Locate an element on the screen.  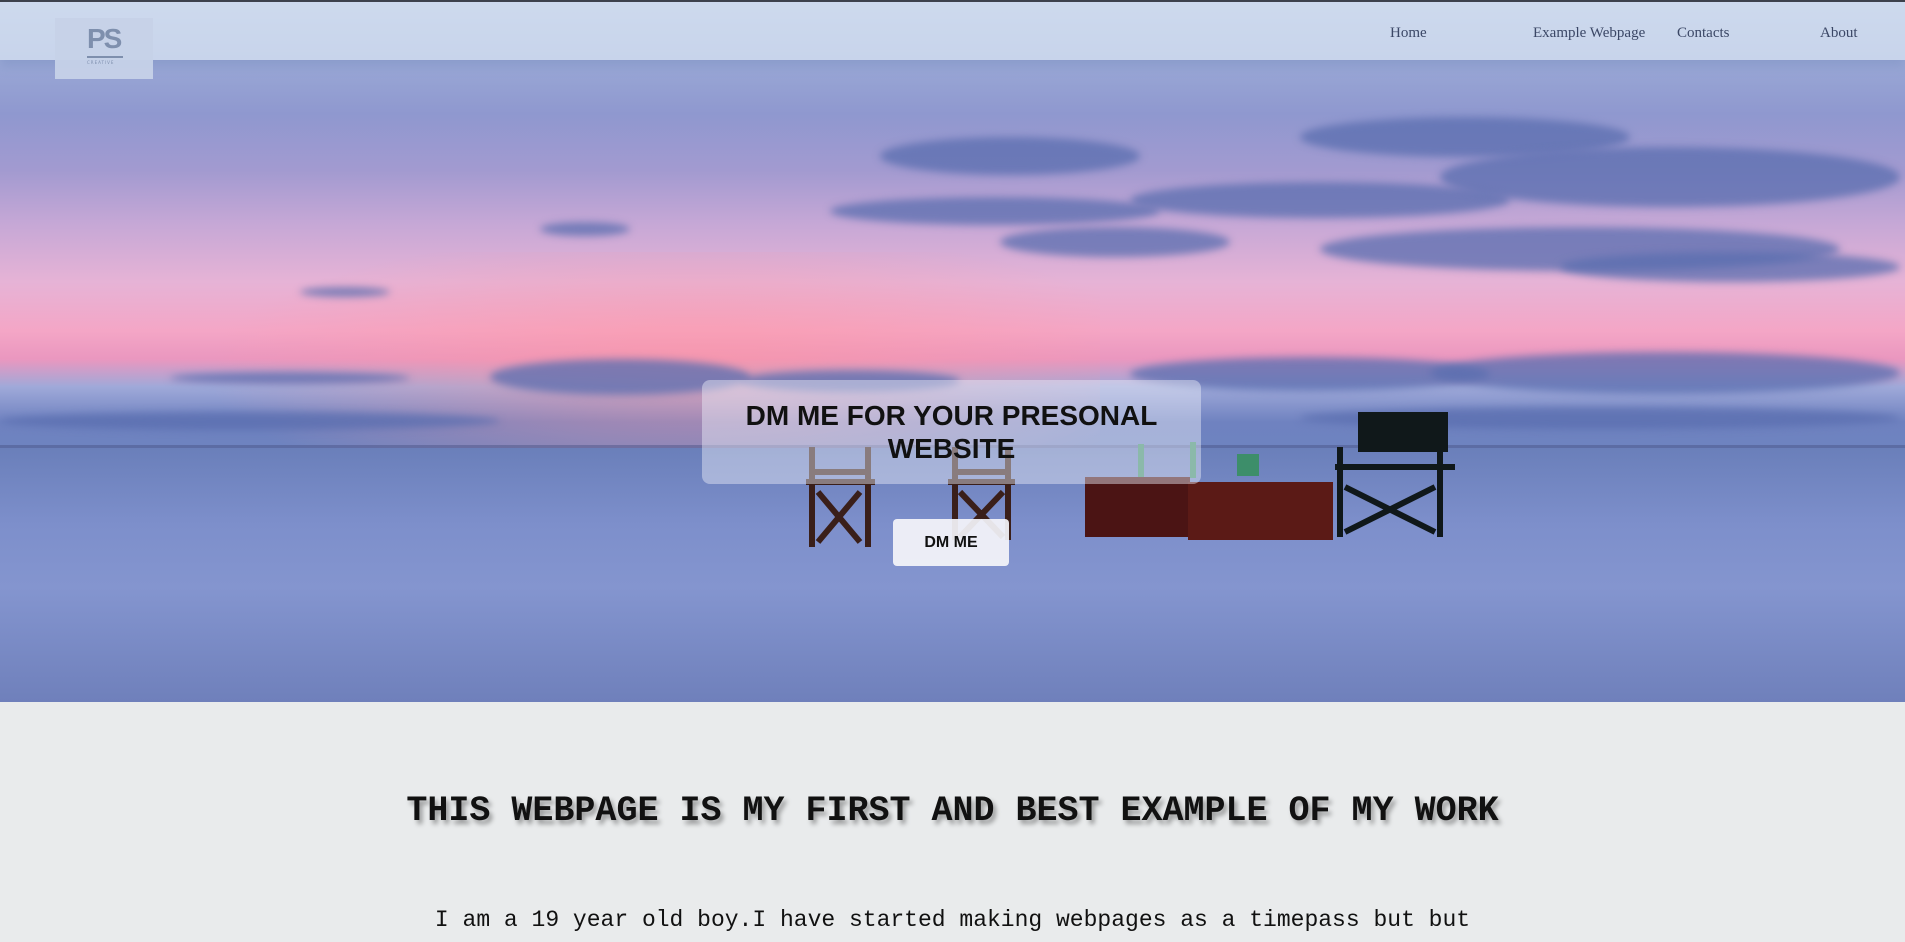
nav-link-about: About is located at coordinates (1839, 33).